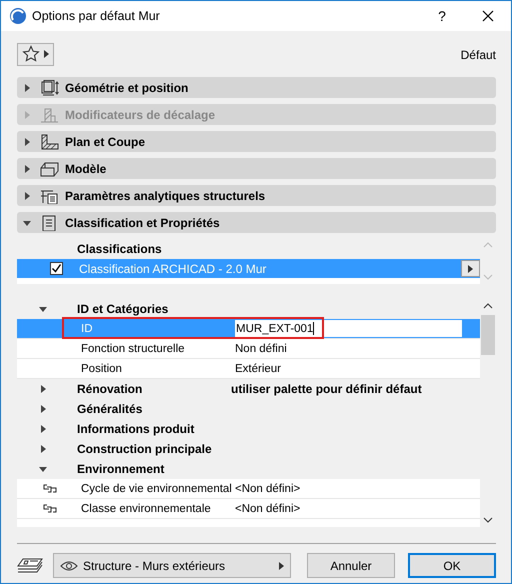  Describe the element at coordinates (85, 169) in the screenshot. I see `section-title: Modèle` at that location.